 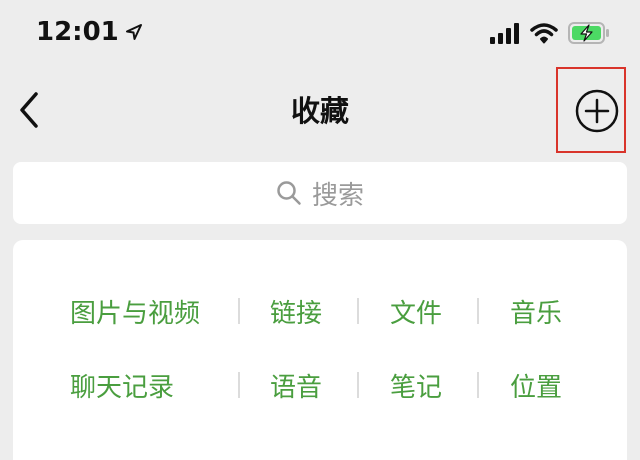 What do you see at coordinates (133, 32) in the screenshot?
I see `location-arrow-icon` at bounding box center [133, 32].